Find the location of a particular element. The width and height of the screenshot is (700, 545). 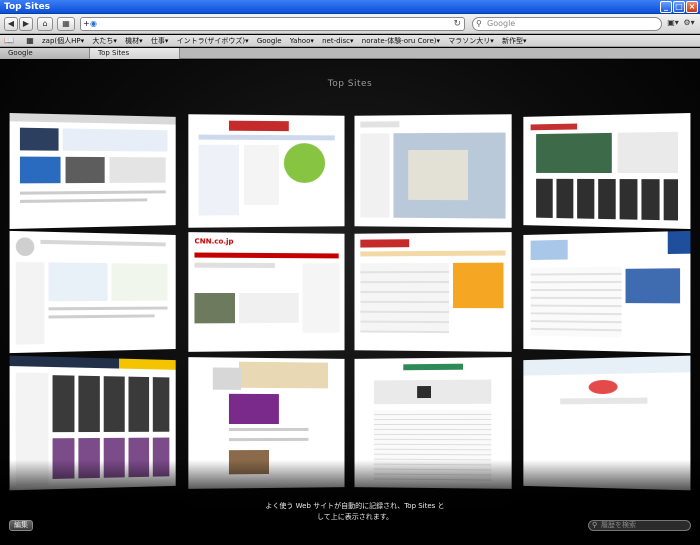

bookmark-item: zap(個人HP▾ is located at coordinates (63, 40).